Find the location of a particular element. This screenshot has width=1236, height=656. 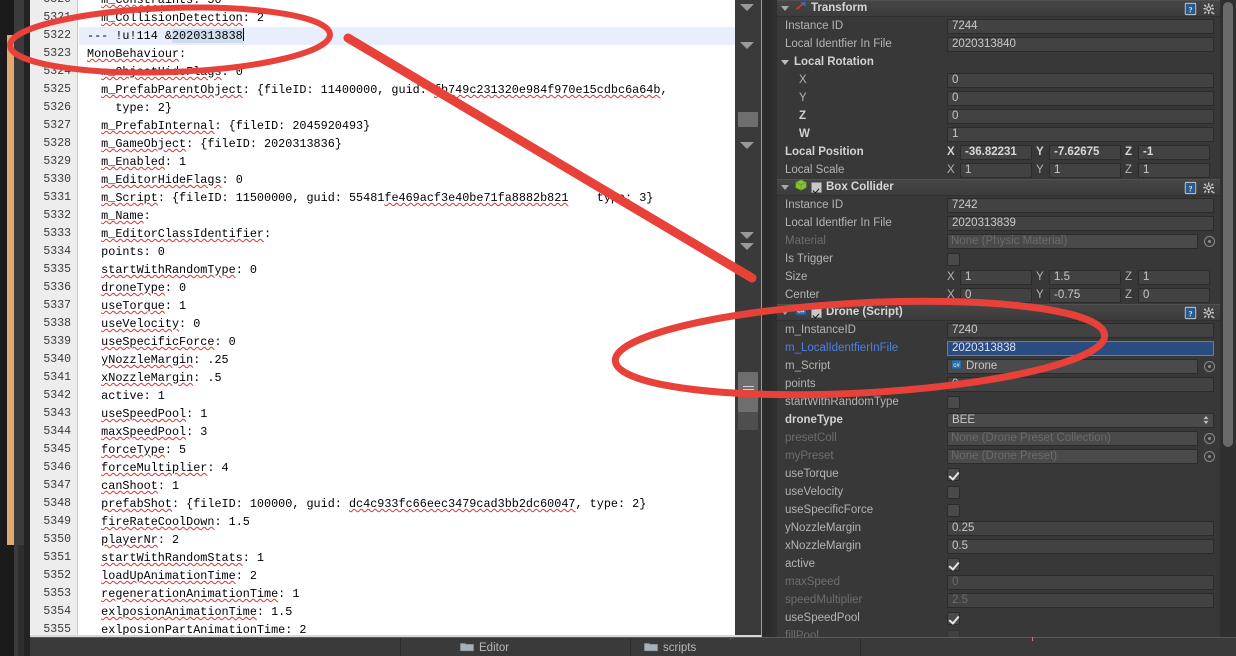

inspector-row-instance-id: Instance ID 7242 is located at coordinates (998, 205).